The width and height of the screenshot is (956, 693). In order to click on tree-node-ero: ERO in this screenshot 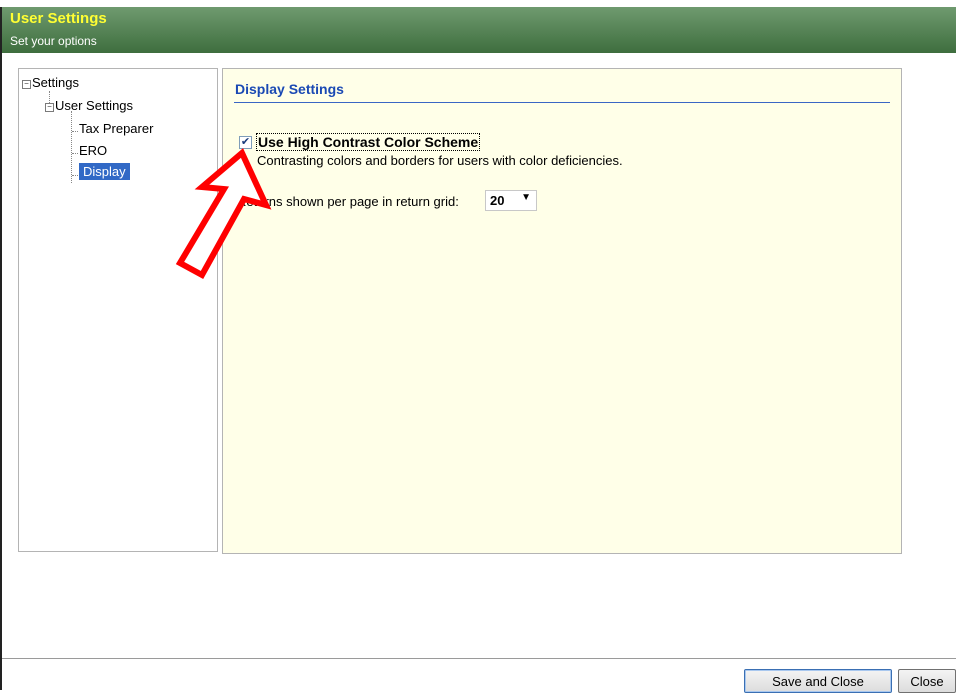, I will do `click(93, 150)`.